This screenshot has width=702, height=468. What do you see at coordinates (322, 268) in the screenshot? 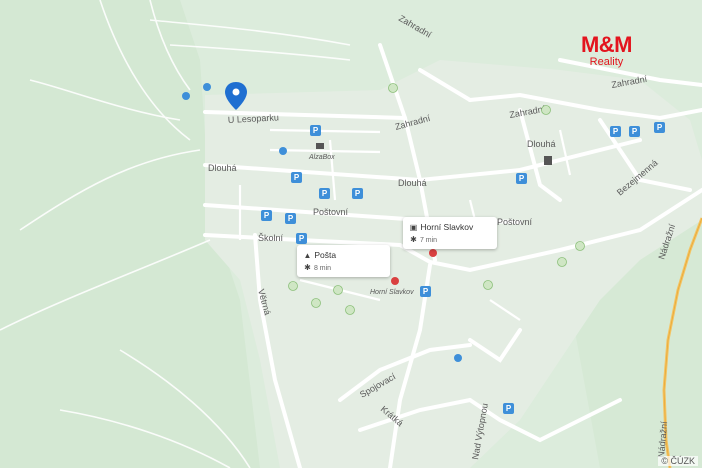
I see `post-office-walk-time: 8 min` at bounding box center [322, 268].